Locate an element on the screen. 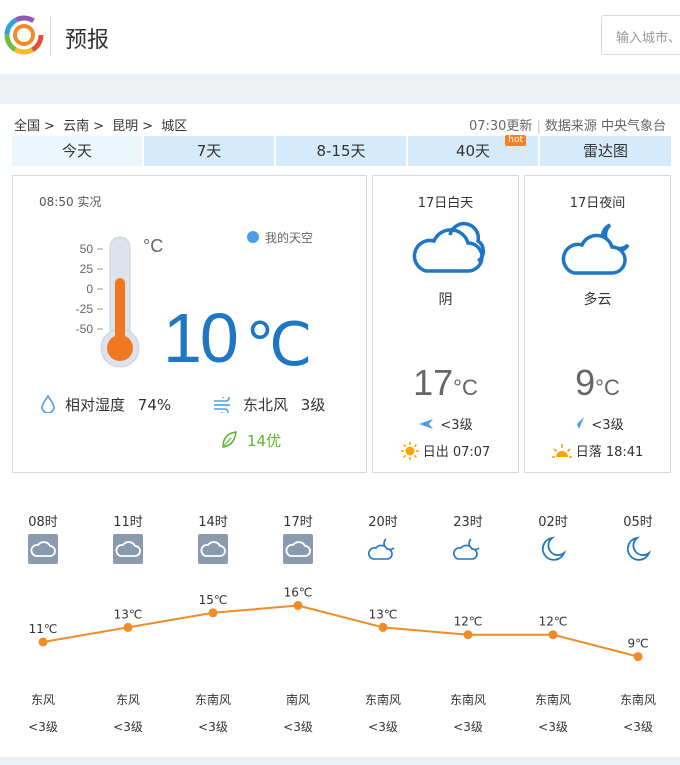 Image resolution: width=680 pixels, height=765 pixels. bottom-band is located at coordinates (340, 761).